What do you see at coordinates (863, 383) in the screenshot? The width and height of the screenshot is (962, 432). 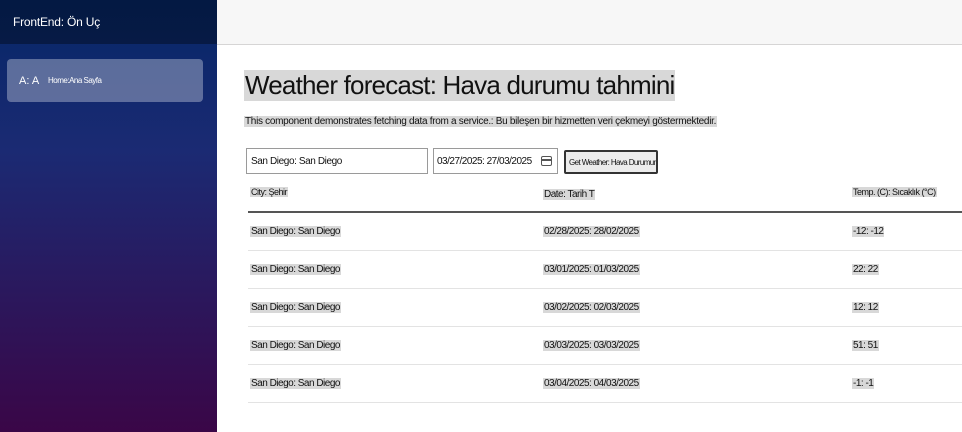 I see `cell-temp: -1` at bounding box center [863, 383].